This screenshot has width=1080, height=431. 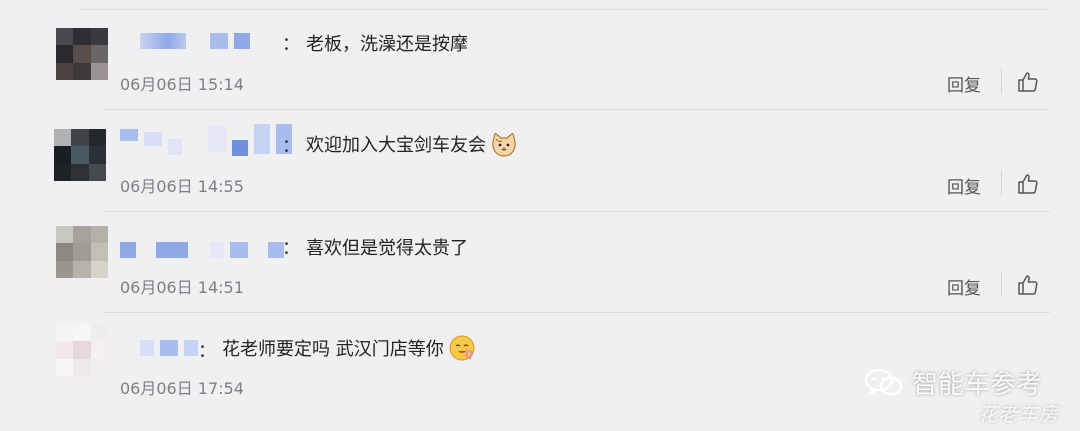 What do you see at coordinates (333, 349) in the screenshot?
I see `comment-text-content: 花老师要定吗 武汉门店等你` at bounding box center [333, 349].